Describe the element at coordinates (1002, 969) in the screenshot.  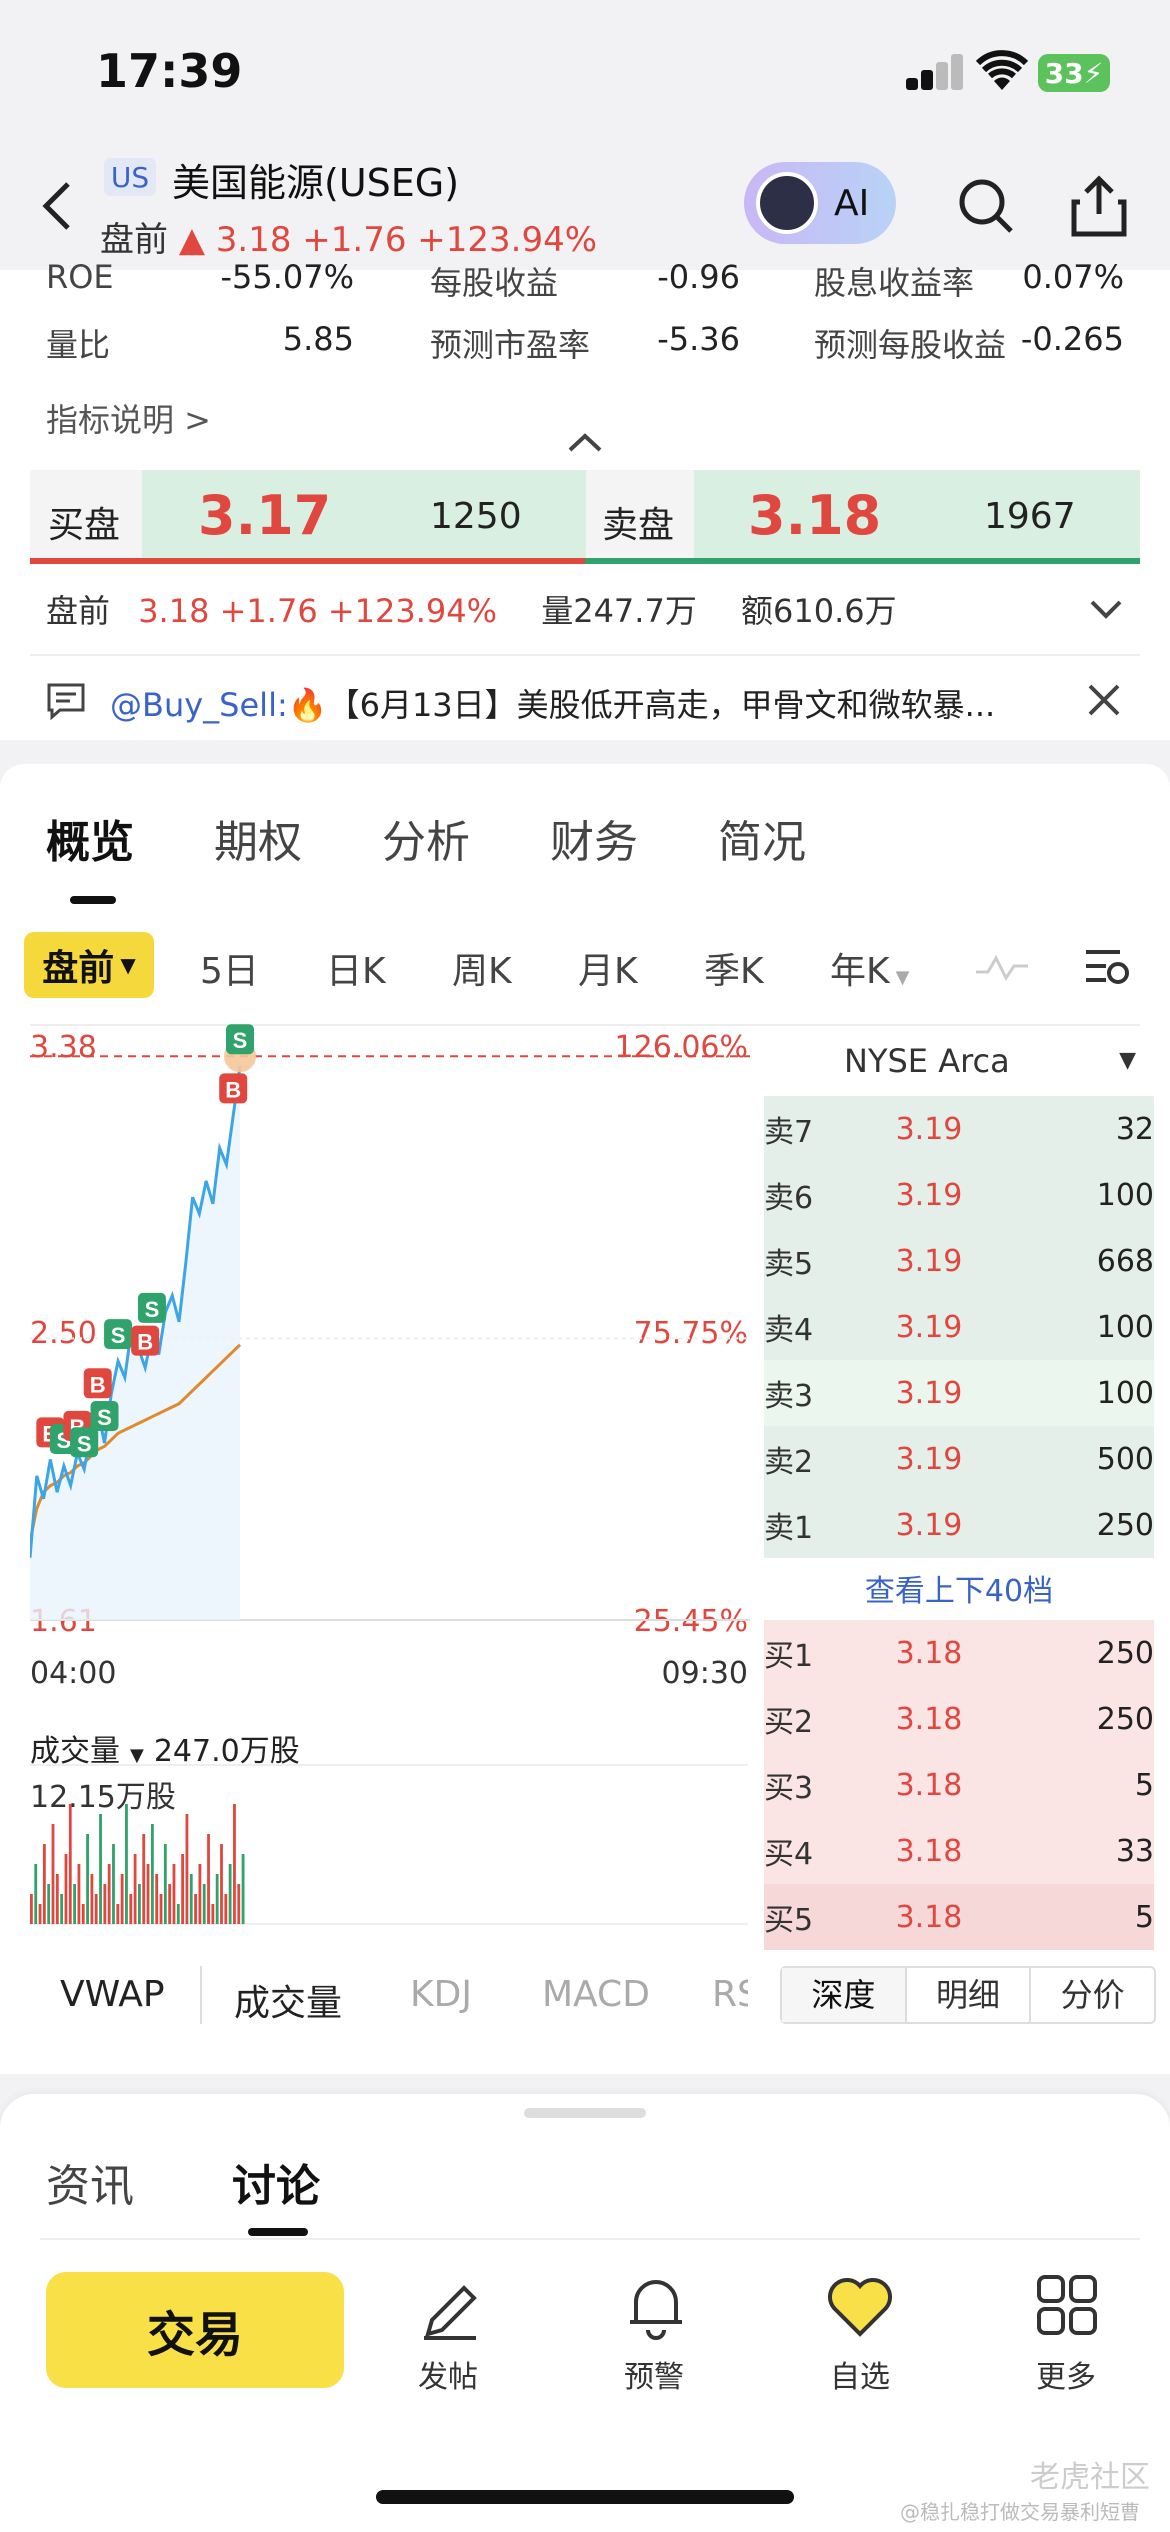
I see `line-style-icon` at that location.